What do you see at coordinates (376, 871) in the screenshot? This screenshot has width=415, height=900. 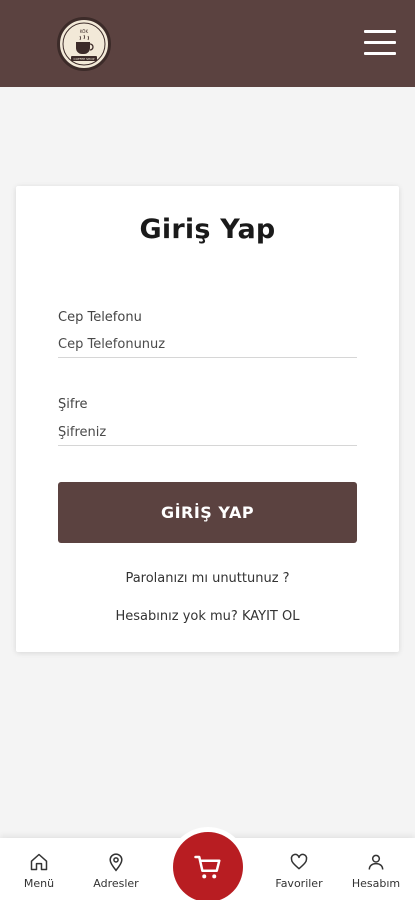 I see `nav-item-account: Hesabım` at bounding box center [376, 871].